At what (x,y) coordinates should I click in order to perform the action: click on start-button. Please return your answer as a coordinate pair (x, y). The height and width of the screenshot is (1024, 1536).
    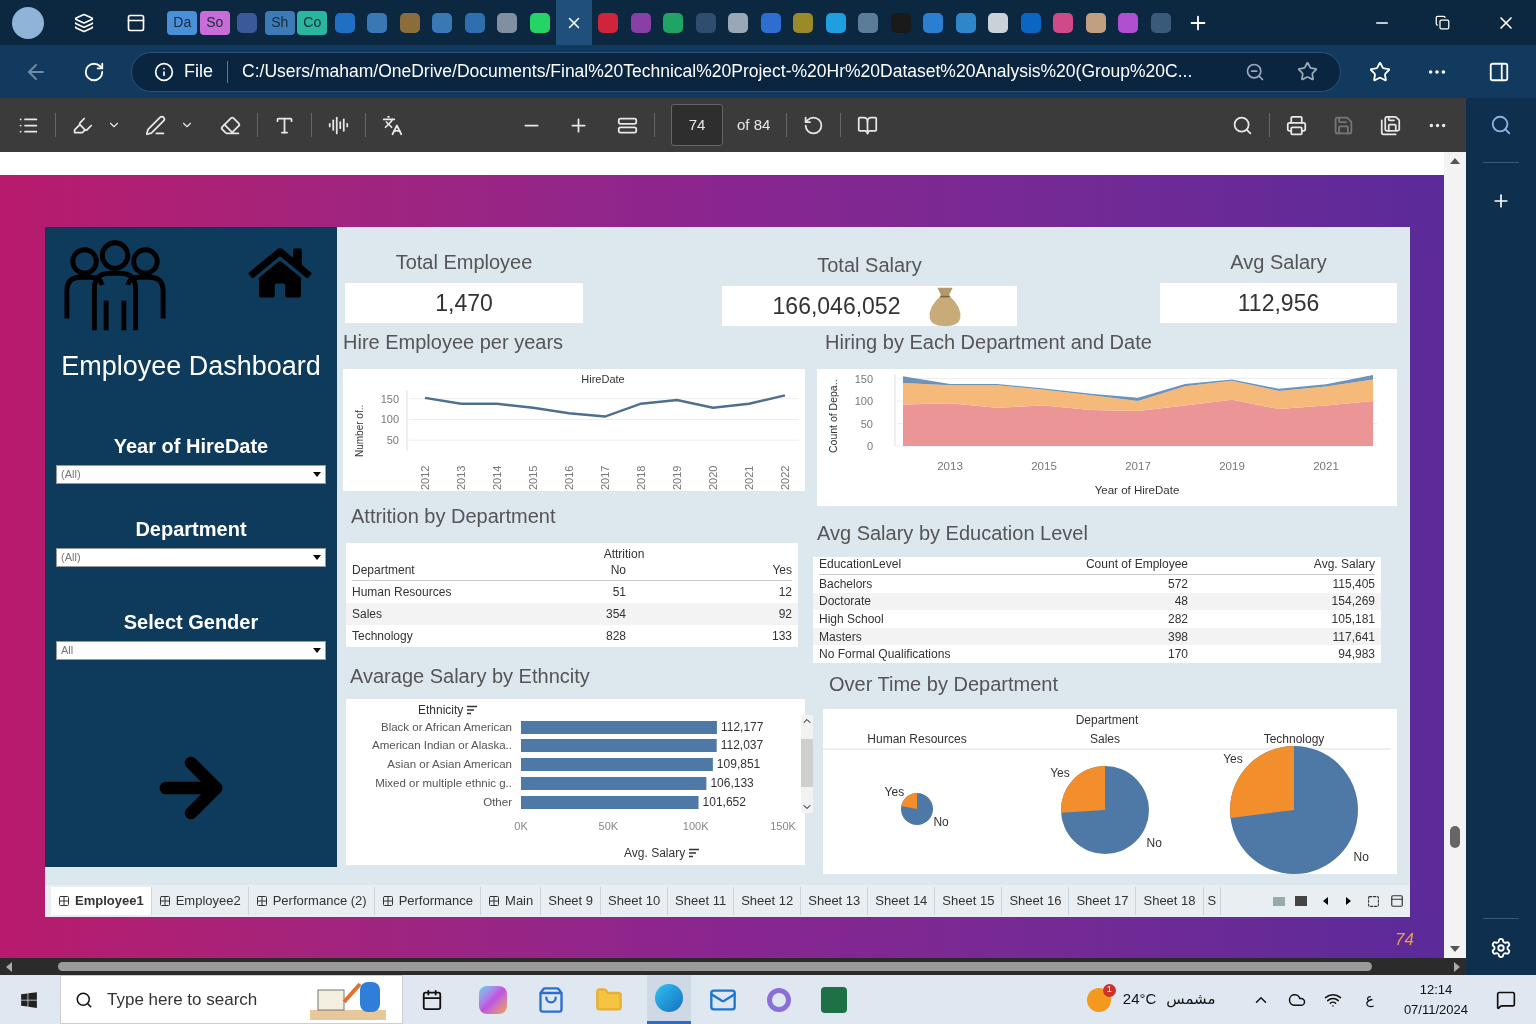
    Looking at the image, I should click on (29, 999).